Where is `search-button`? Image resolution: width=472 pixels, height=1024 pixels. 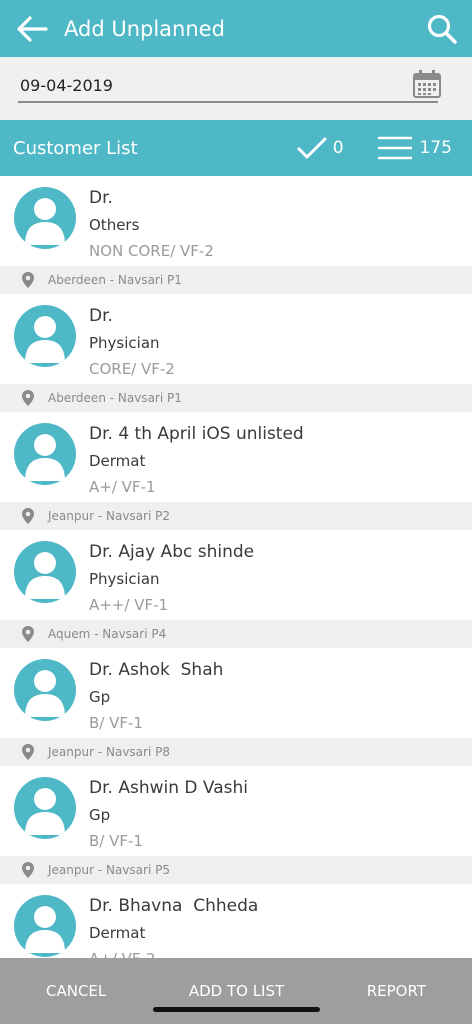
search-button is located at coordinates (442, 28).